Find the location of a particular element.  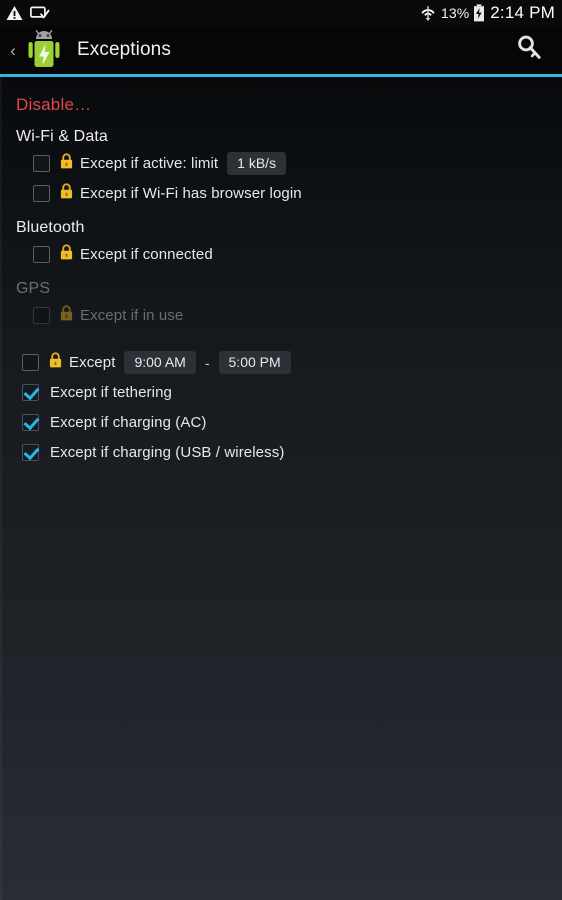

checkbox-except-if-charging-usb-wireless is located at coordinates (30, 452).